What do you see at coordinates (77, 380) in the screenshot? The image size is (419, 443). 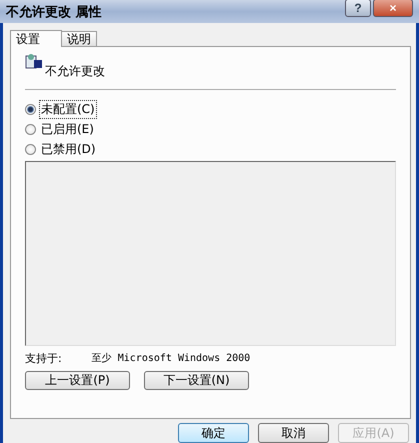 I see `nav-button: 上一设置(P)` at bounding box center [77, 380].